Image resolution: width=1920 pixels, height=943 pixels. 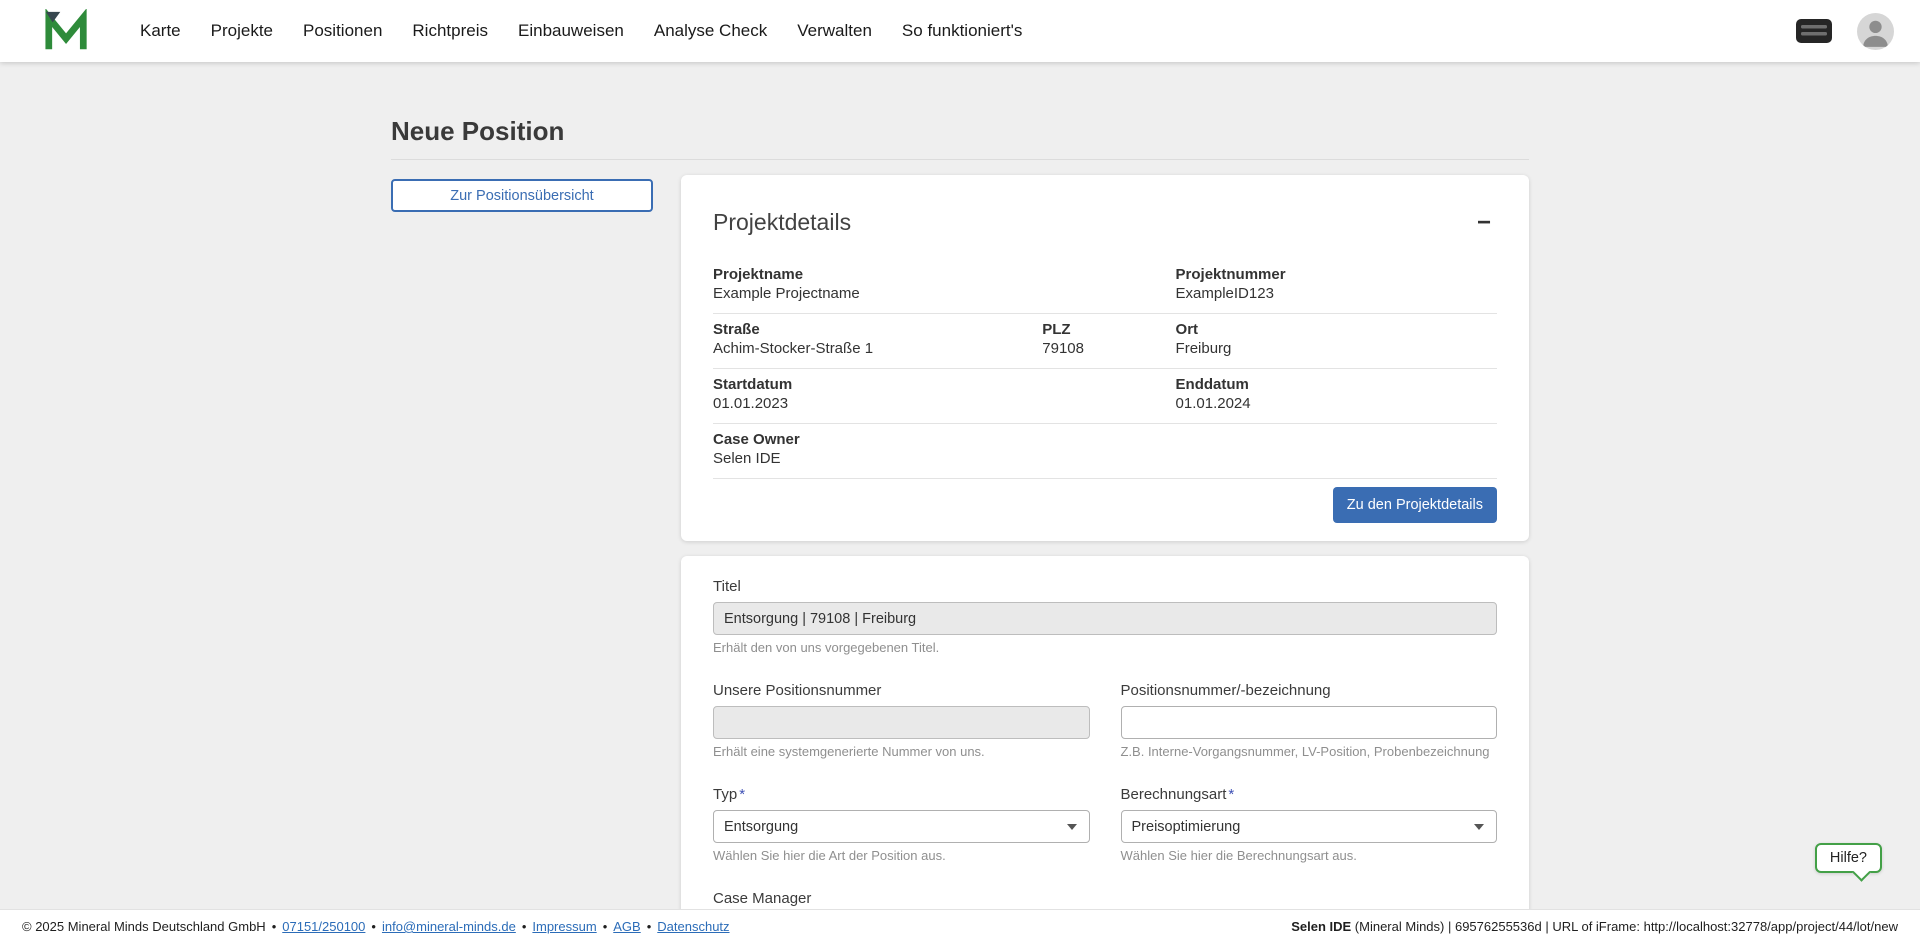 What do you see at coordinates (1203, 348) in the screenshot?
I see `ort-value: Freiburg` at bounding box center [1203, 348].